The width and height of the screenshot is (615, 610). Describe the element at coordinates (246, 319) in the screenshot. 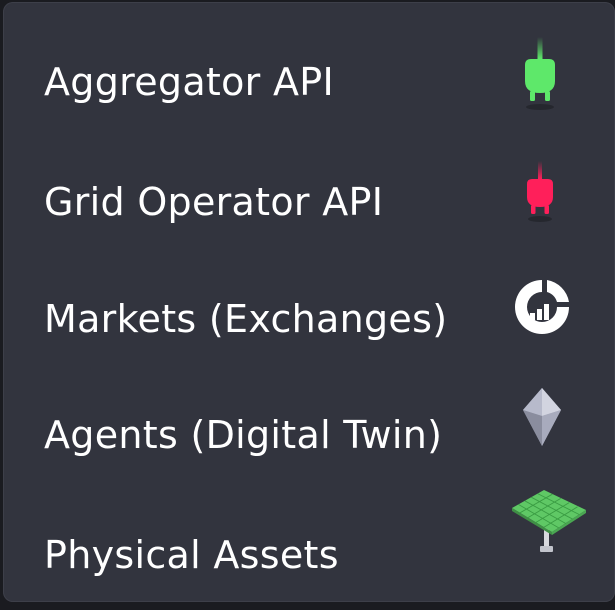

I see `menu-item-label: Markets (Exchanges)` at that location.